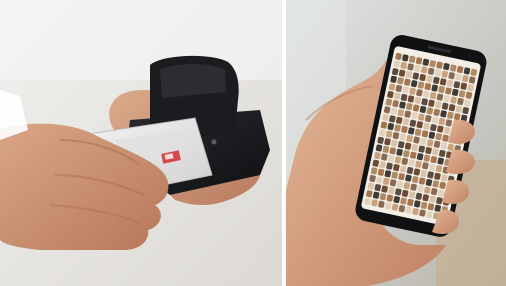 The height and width of the screenshot is (286, 506). What do you see at coordinates (193, 81) in the screenshot?
I see `card-reader-head-highlight` at bounding box center [193, 81].